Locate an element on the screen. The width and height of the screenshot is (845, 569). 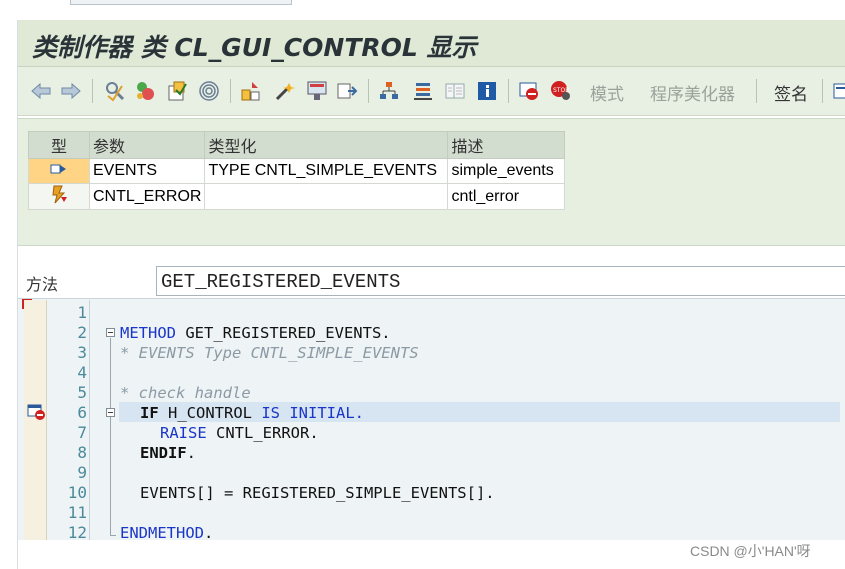
param-description: cntl_error is located at coordinates (506, 196).